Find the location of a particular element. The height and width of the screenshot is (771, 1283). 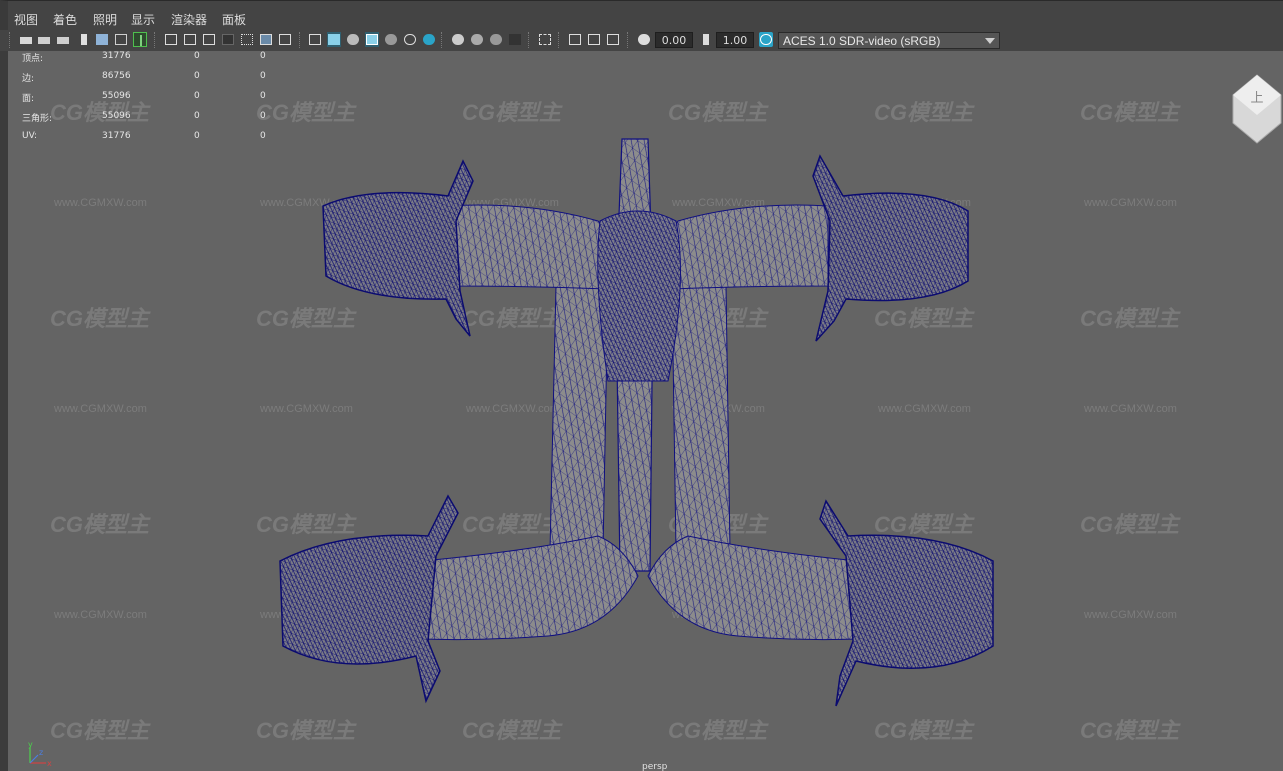

panel-menu-bar: 视图 着色 照明 显示 渲染器 面板 is located at coordinates (641, 15).